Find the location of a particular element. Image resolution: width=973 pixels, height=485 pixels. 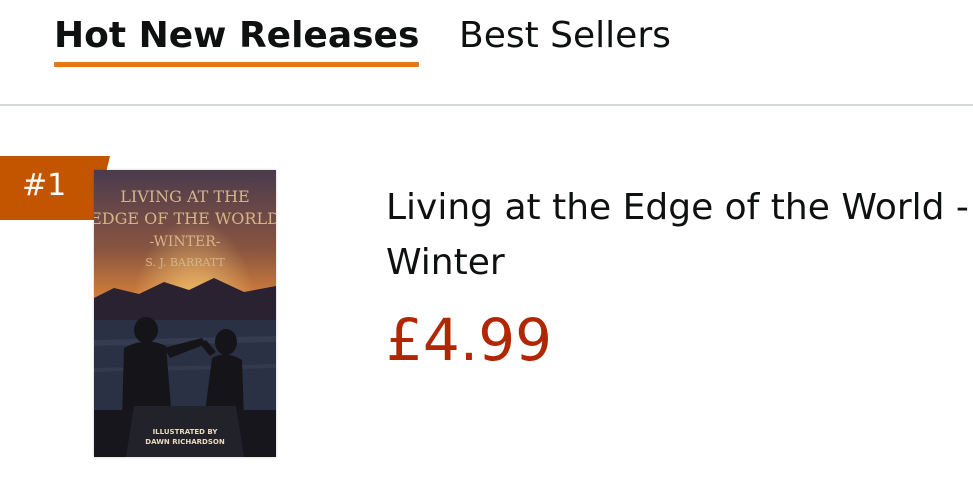

rank-number: #1 is located at coordinates (44, 185).